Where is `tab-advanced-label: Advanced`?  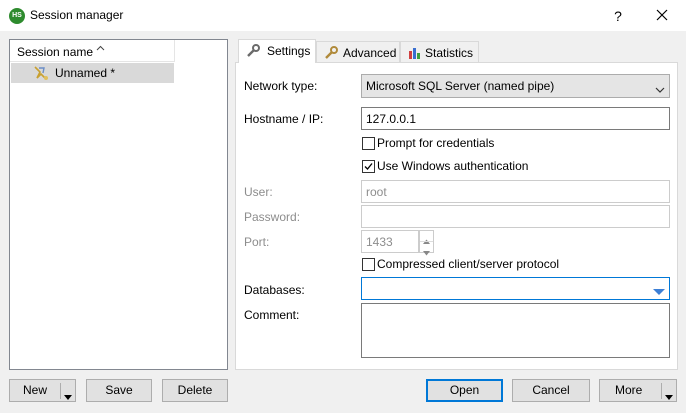 tab-advanced-label: Advanced is located at coordinates (370, 53).